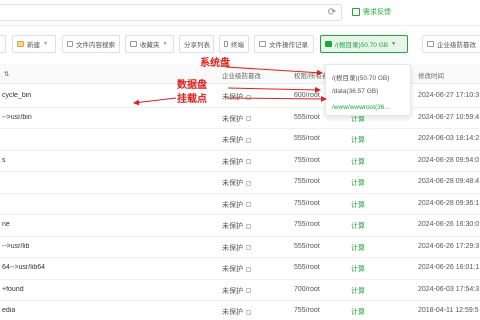 The height and width of the screenshot is (320, 480). I want to click on annotation-system-disk: 系统盘, so click(215, 63).